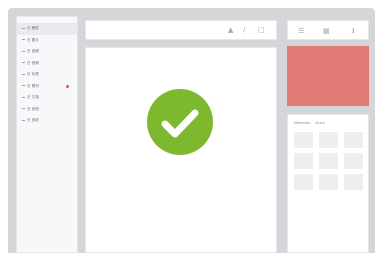 Image resolution: width=375 pixels, height=253 pixels. I want to click on right-toolbar: ☰ ▦ ℹ, so click(328, 30).